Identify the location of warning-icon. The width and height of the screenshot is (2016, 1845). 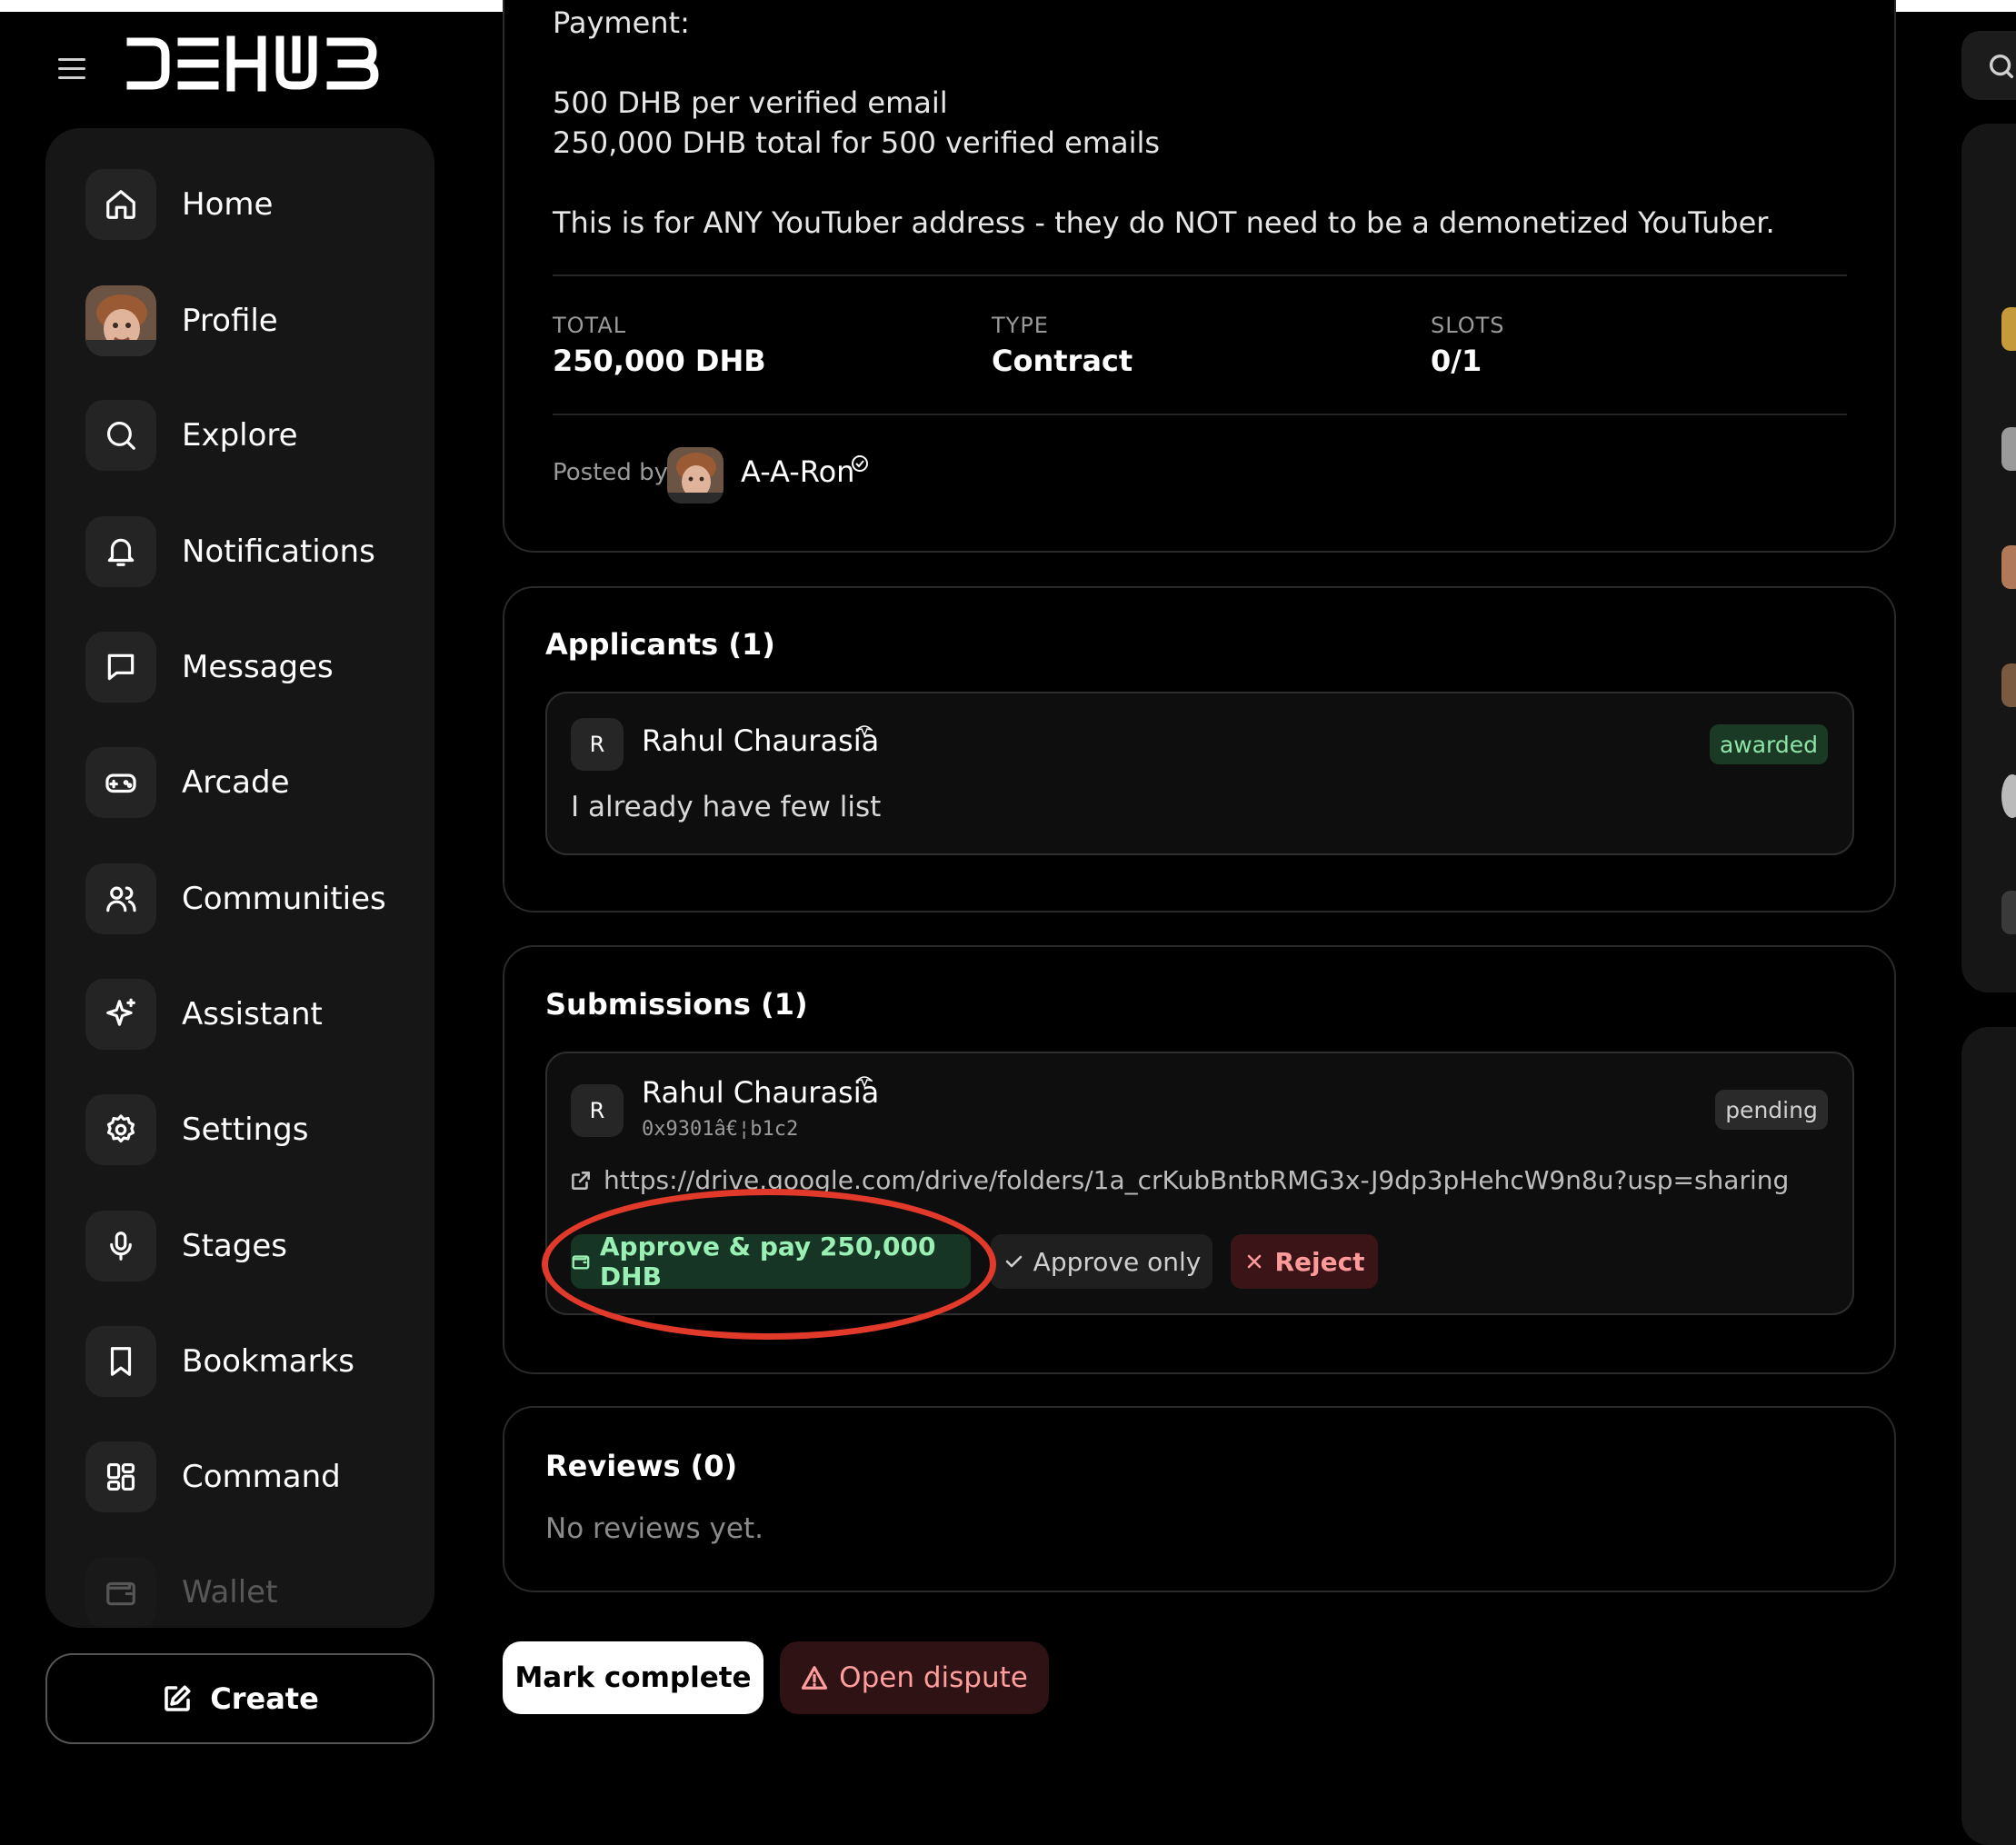
(815, 1678).